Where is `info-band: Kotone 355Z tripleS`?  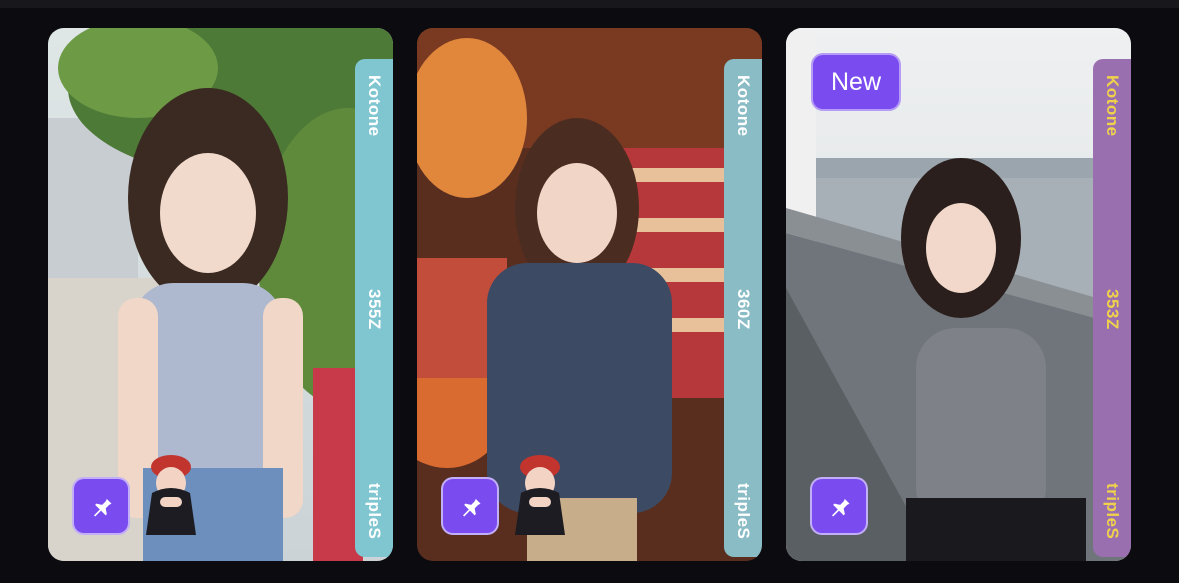
info-band: Kotone 355Z tripleS is located at coordinates (374, 308).